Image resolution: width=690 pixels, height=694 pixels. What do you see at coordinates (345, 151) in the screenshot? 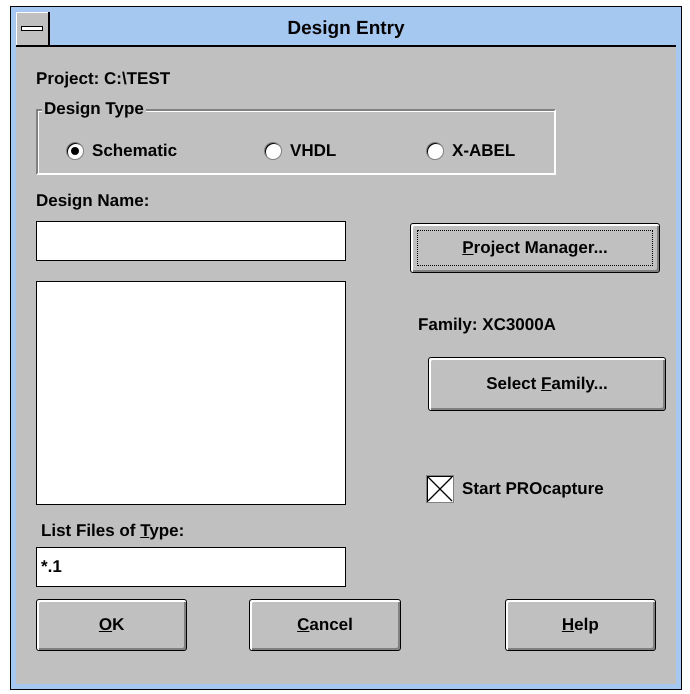
I see `radio-option: VHDL` at bounding box center [345, 151].